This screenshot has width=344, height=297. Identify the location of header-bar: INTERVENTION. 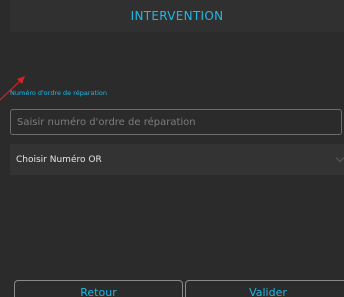
(177, 16).